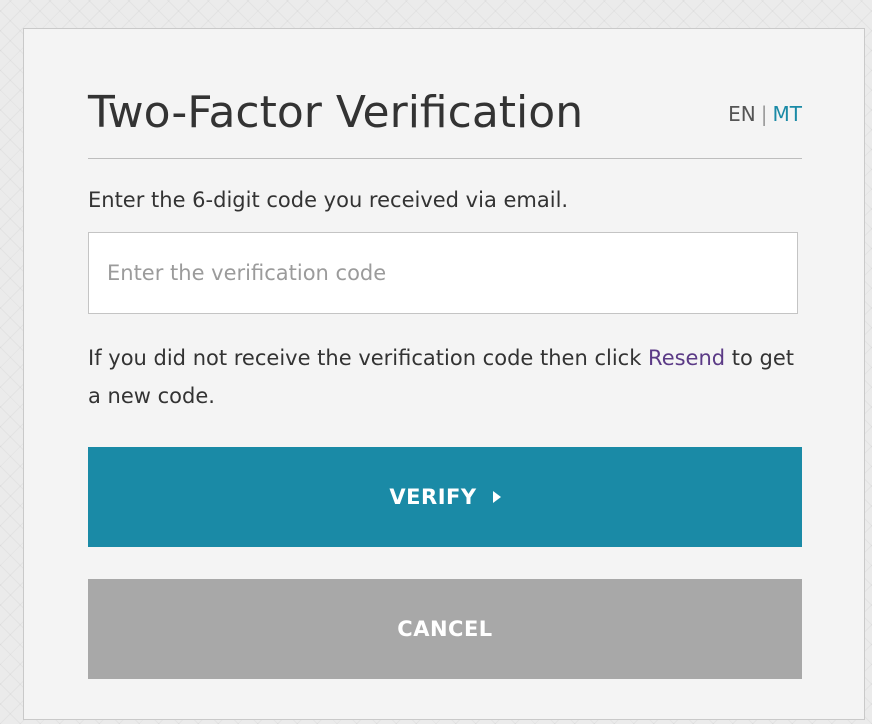 This screenshot has height=724, width=872. What do you see at coordinates (686, 358) in the screenshot?
I see `resend-link: Resend` at bounding box center [686, 358].